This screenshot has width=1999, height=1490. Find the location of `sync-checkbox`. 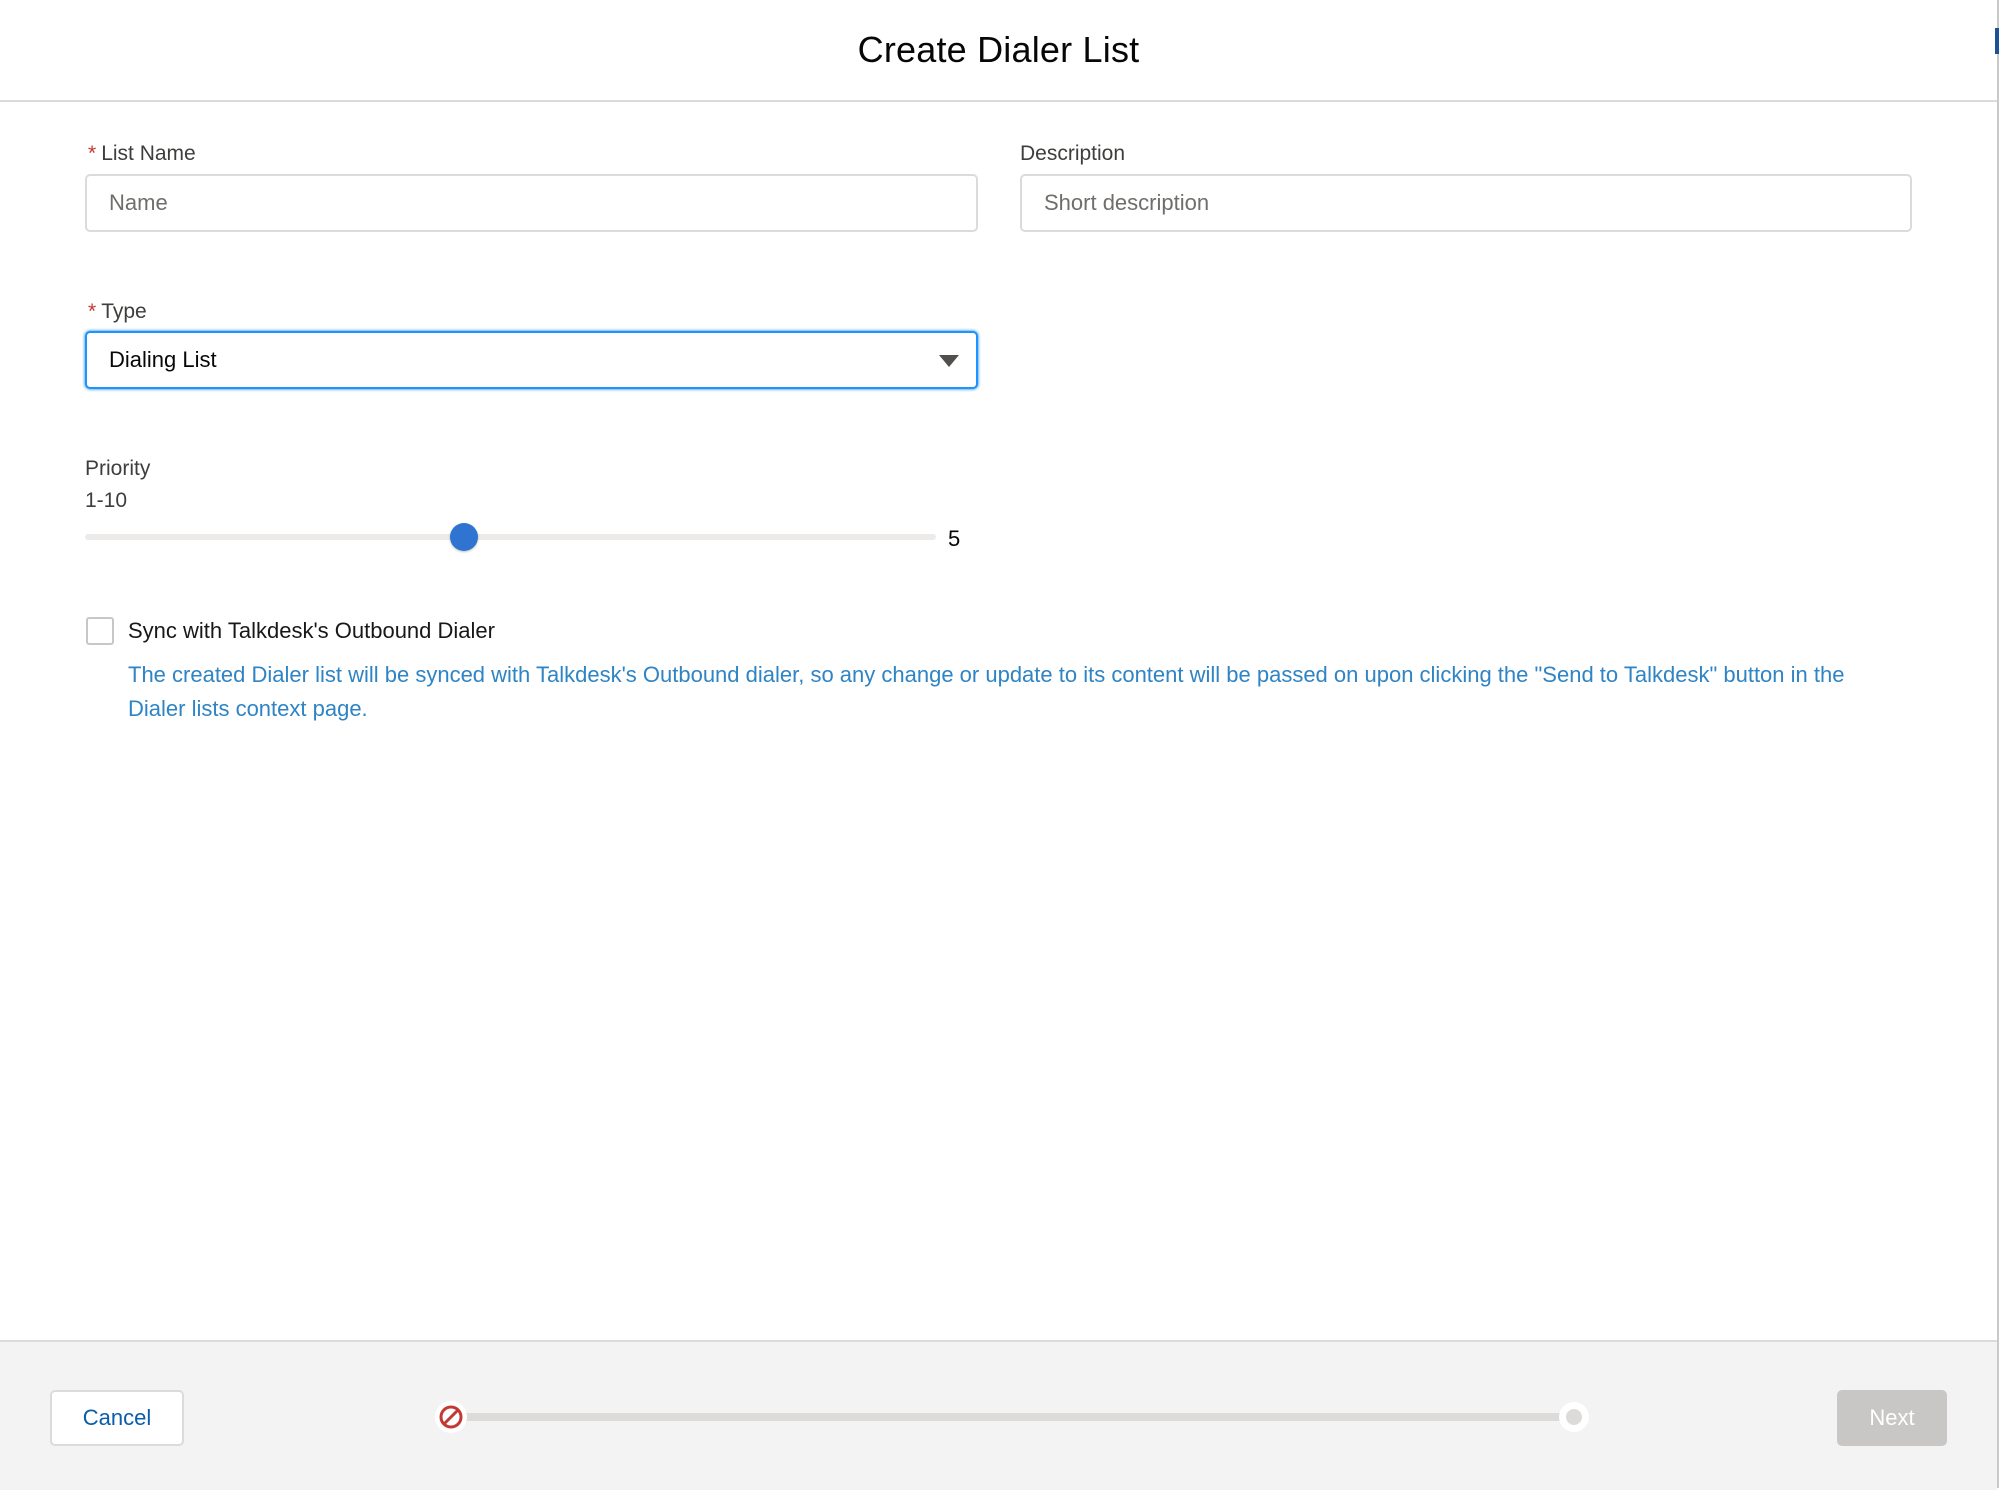

sync-checkbox is located at coordinates (100, 631).